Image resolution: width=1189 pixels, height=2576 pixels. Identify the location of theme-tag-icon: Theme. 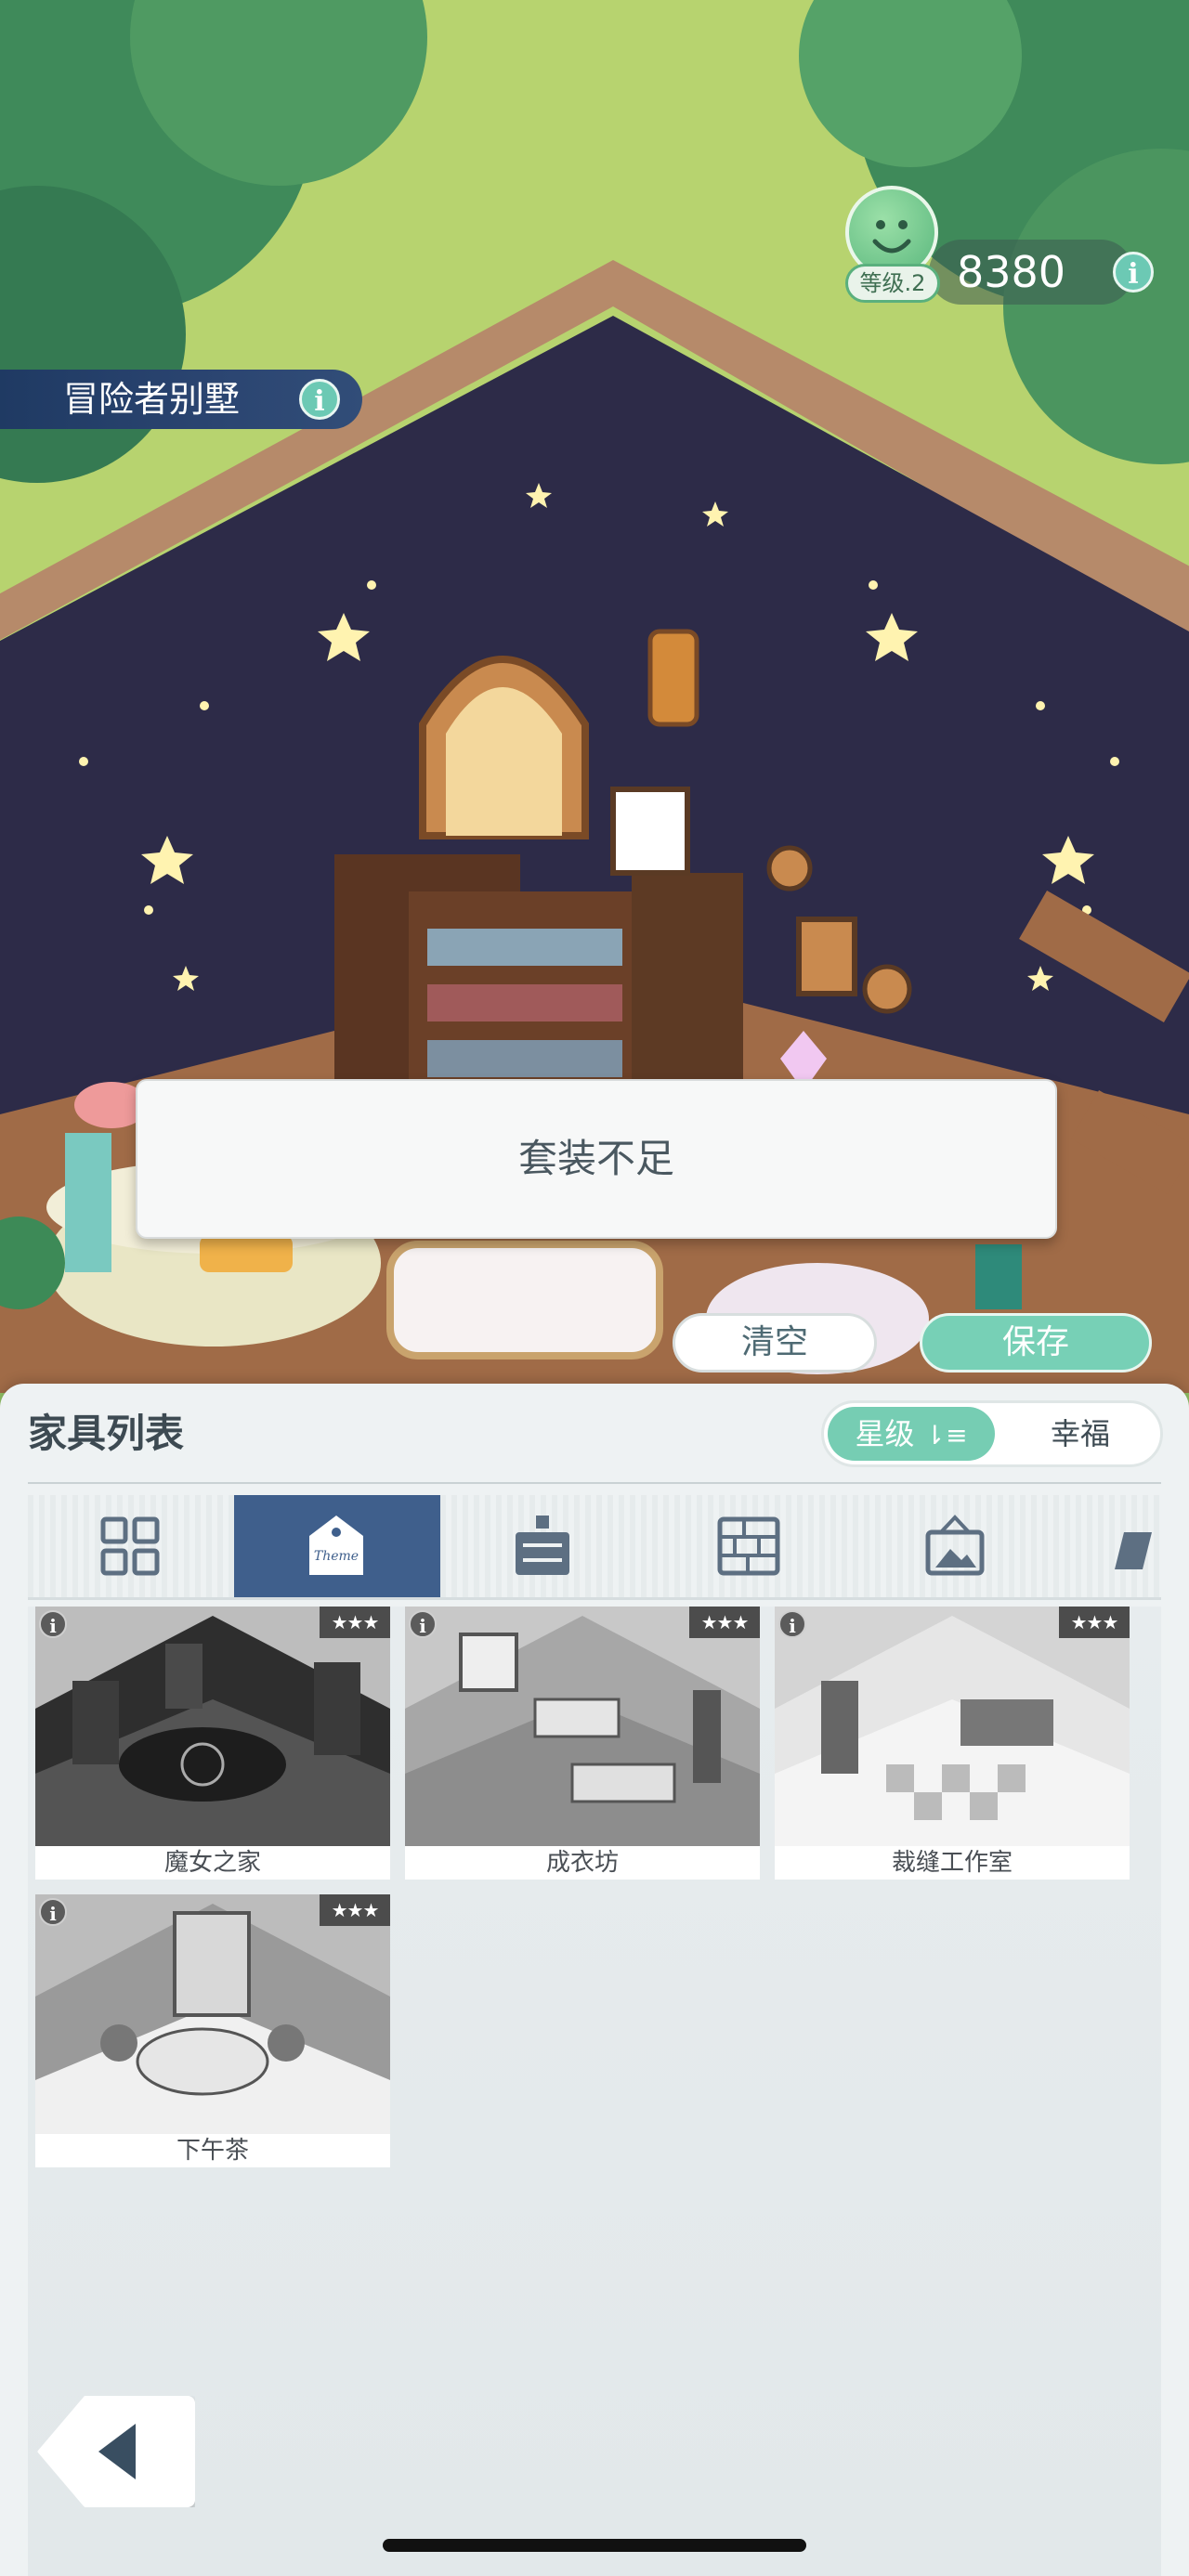
(336, 1545).